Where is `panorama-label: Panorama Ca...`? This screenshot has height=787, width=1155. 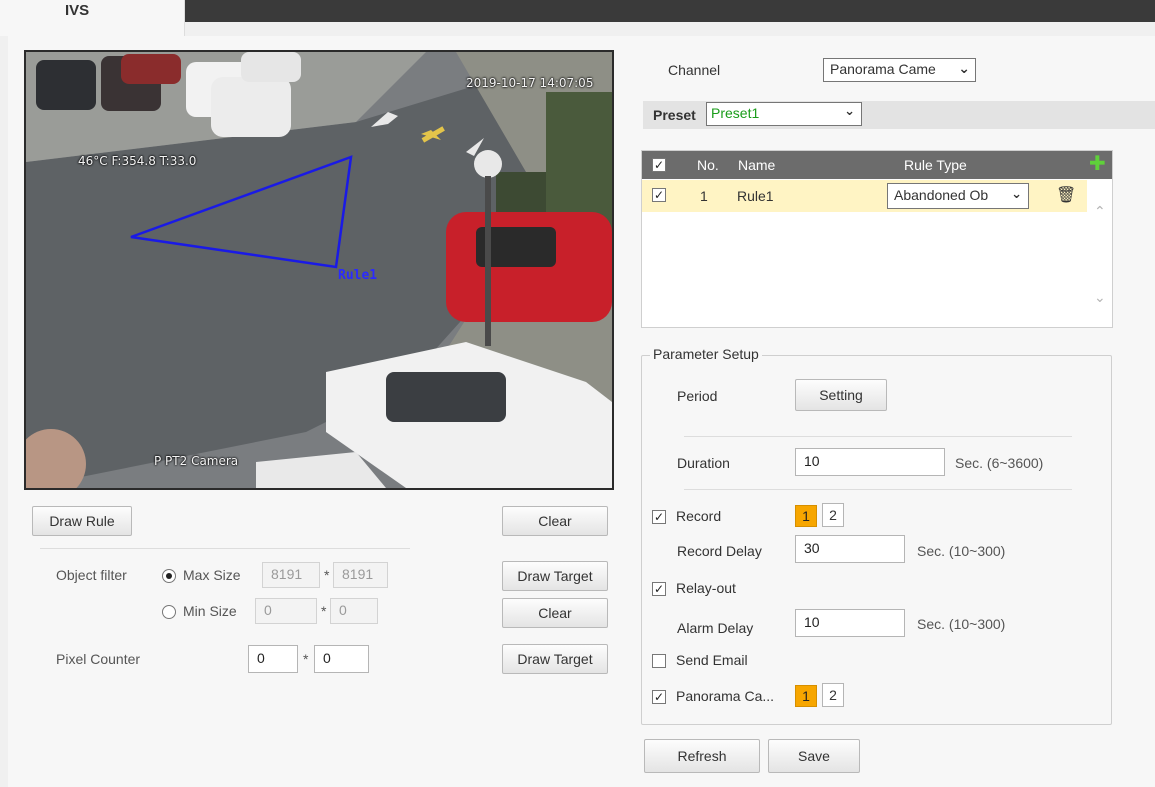 panorama-label: Panorama Ca... is located at coordinates (725, 696).